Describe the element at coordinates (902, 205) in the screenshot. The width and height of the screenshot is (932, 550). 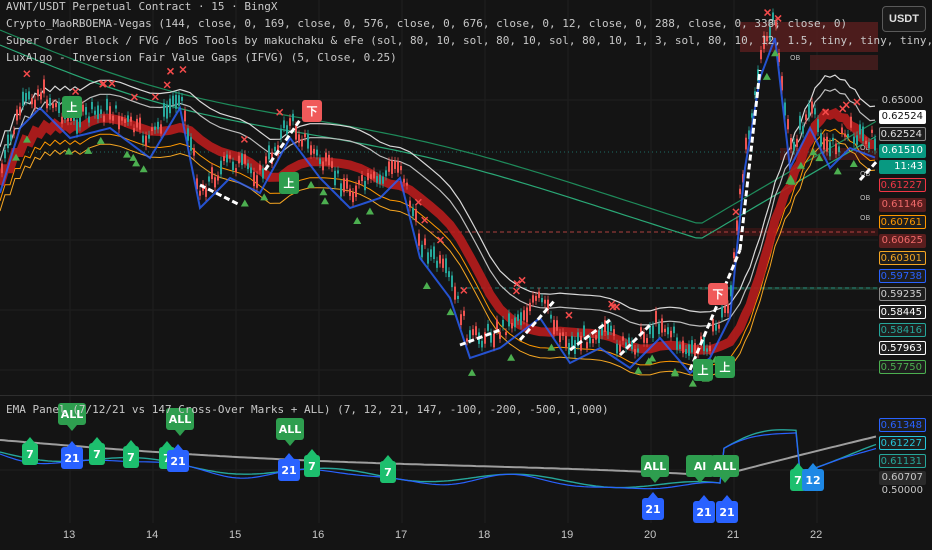
I see `price-label: 0.61146` at that location.